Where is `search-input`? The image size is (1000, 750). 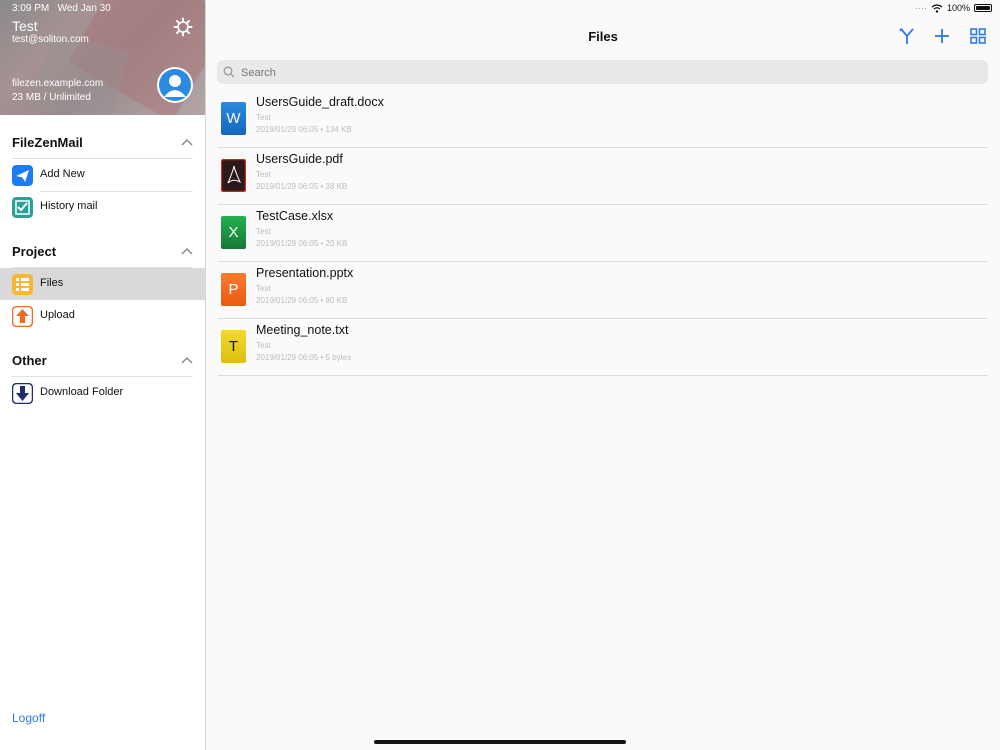 search-input is located at coordinates (601, 73).